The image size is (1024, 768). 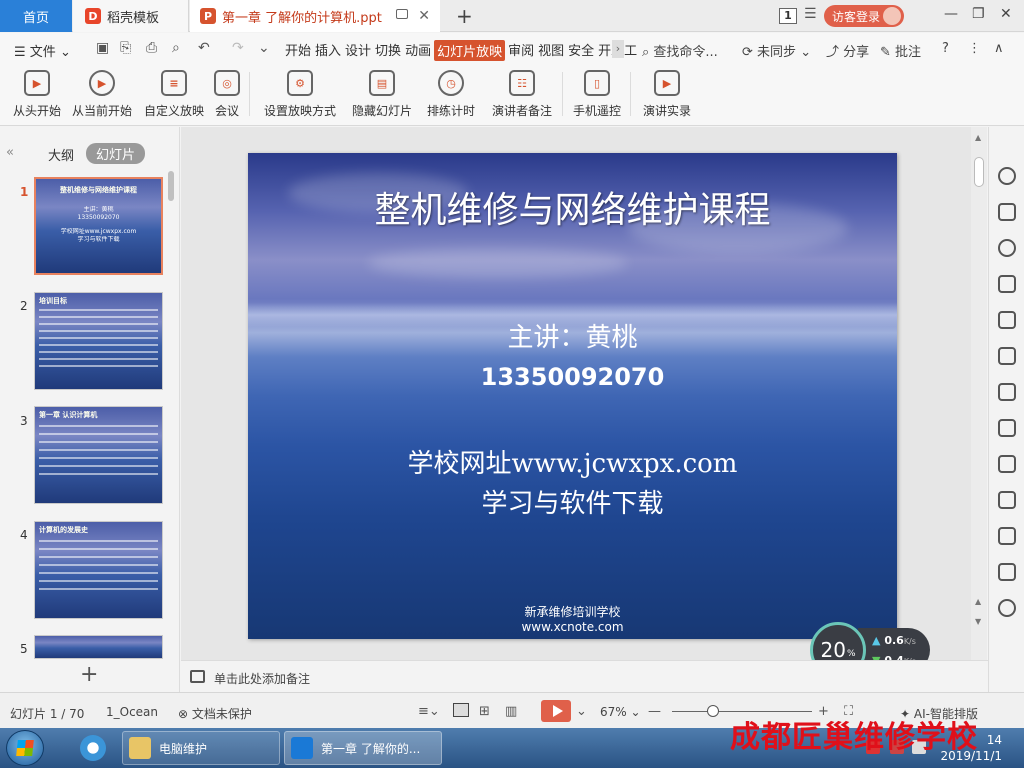 What do you see at coordinates (522, 94) in the screenshot?
I see `speaker-notes-button: ☷ 演讲者备注` at bounding box center [522, 94].